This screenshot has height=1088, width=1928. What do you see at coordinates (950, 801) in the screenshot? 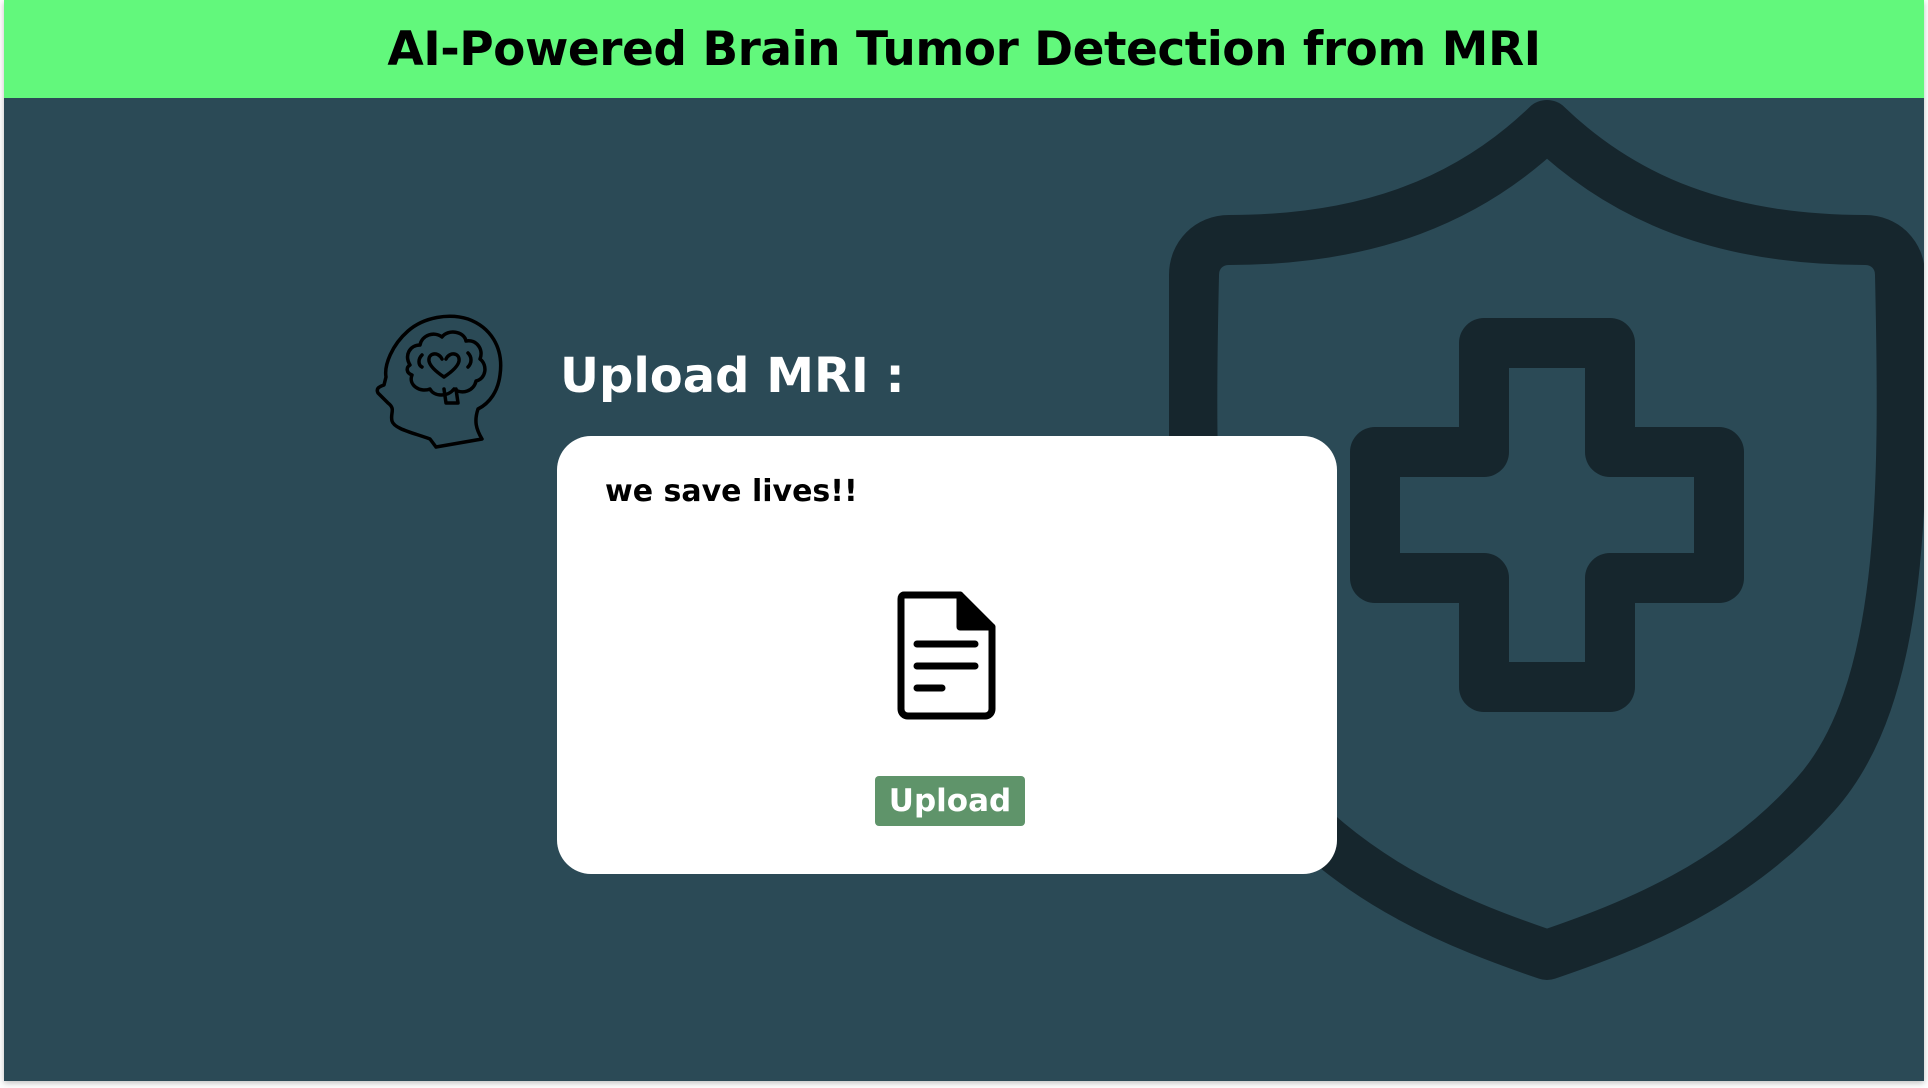
I see `upload-button: Upload` at bounding box center [950, 801].